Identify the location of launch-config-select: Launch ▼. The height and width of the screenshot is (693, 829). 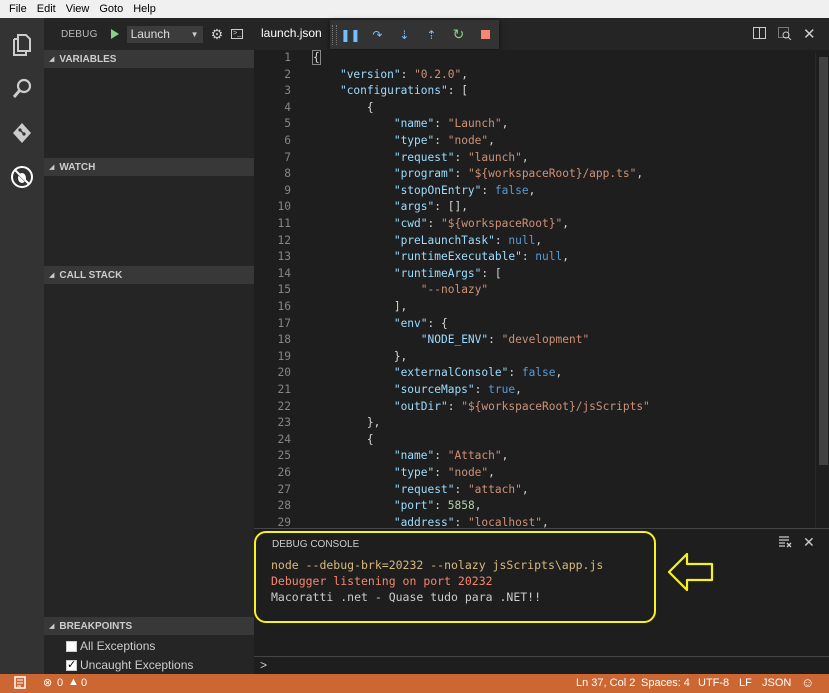
(164, 34).